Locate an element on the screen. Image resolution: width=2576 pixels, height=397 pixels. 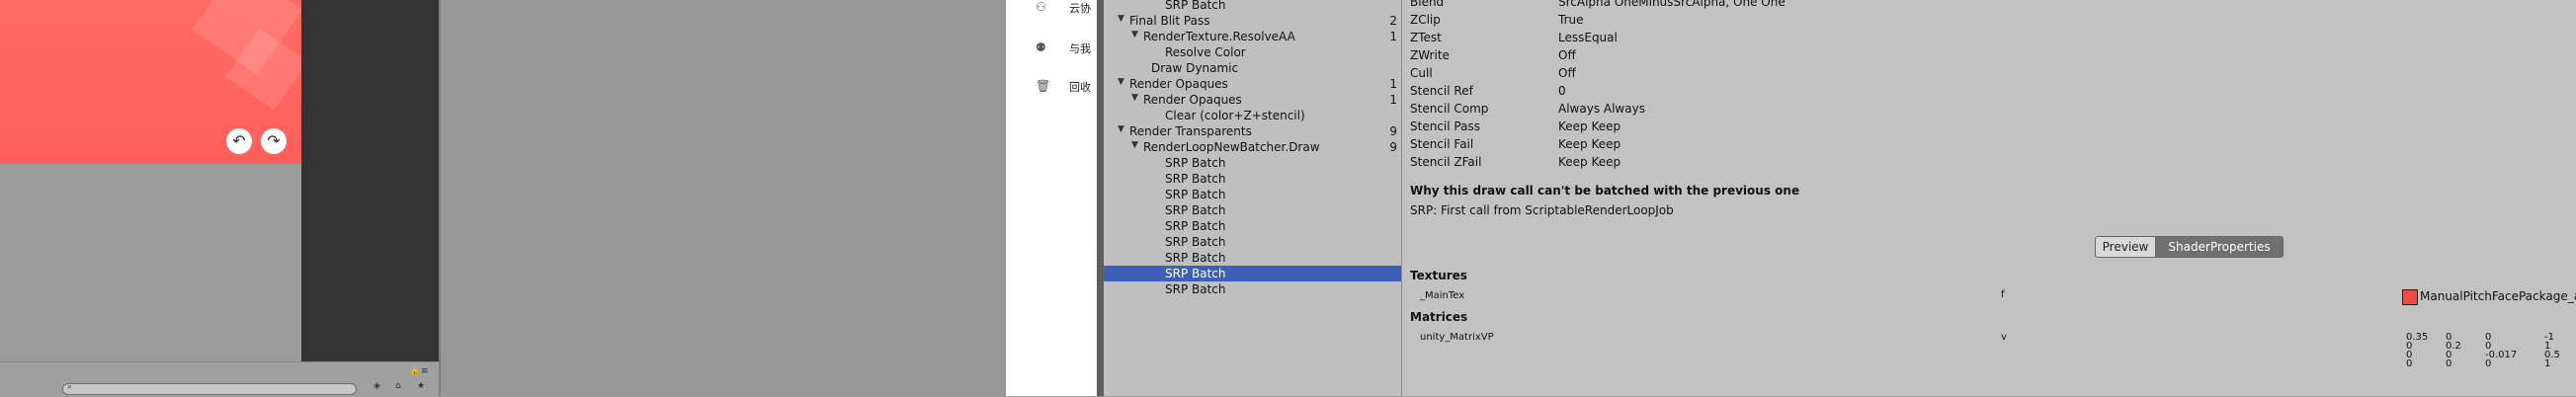
property-name: Stencil Pass is located at coordinates (1445, 126).